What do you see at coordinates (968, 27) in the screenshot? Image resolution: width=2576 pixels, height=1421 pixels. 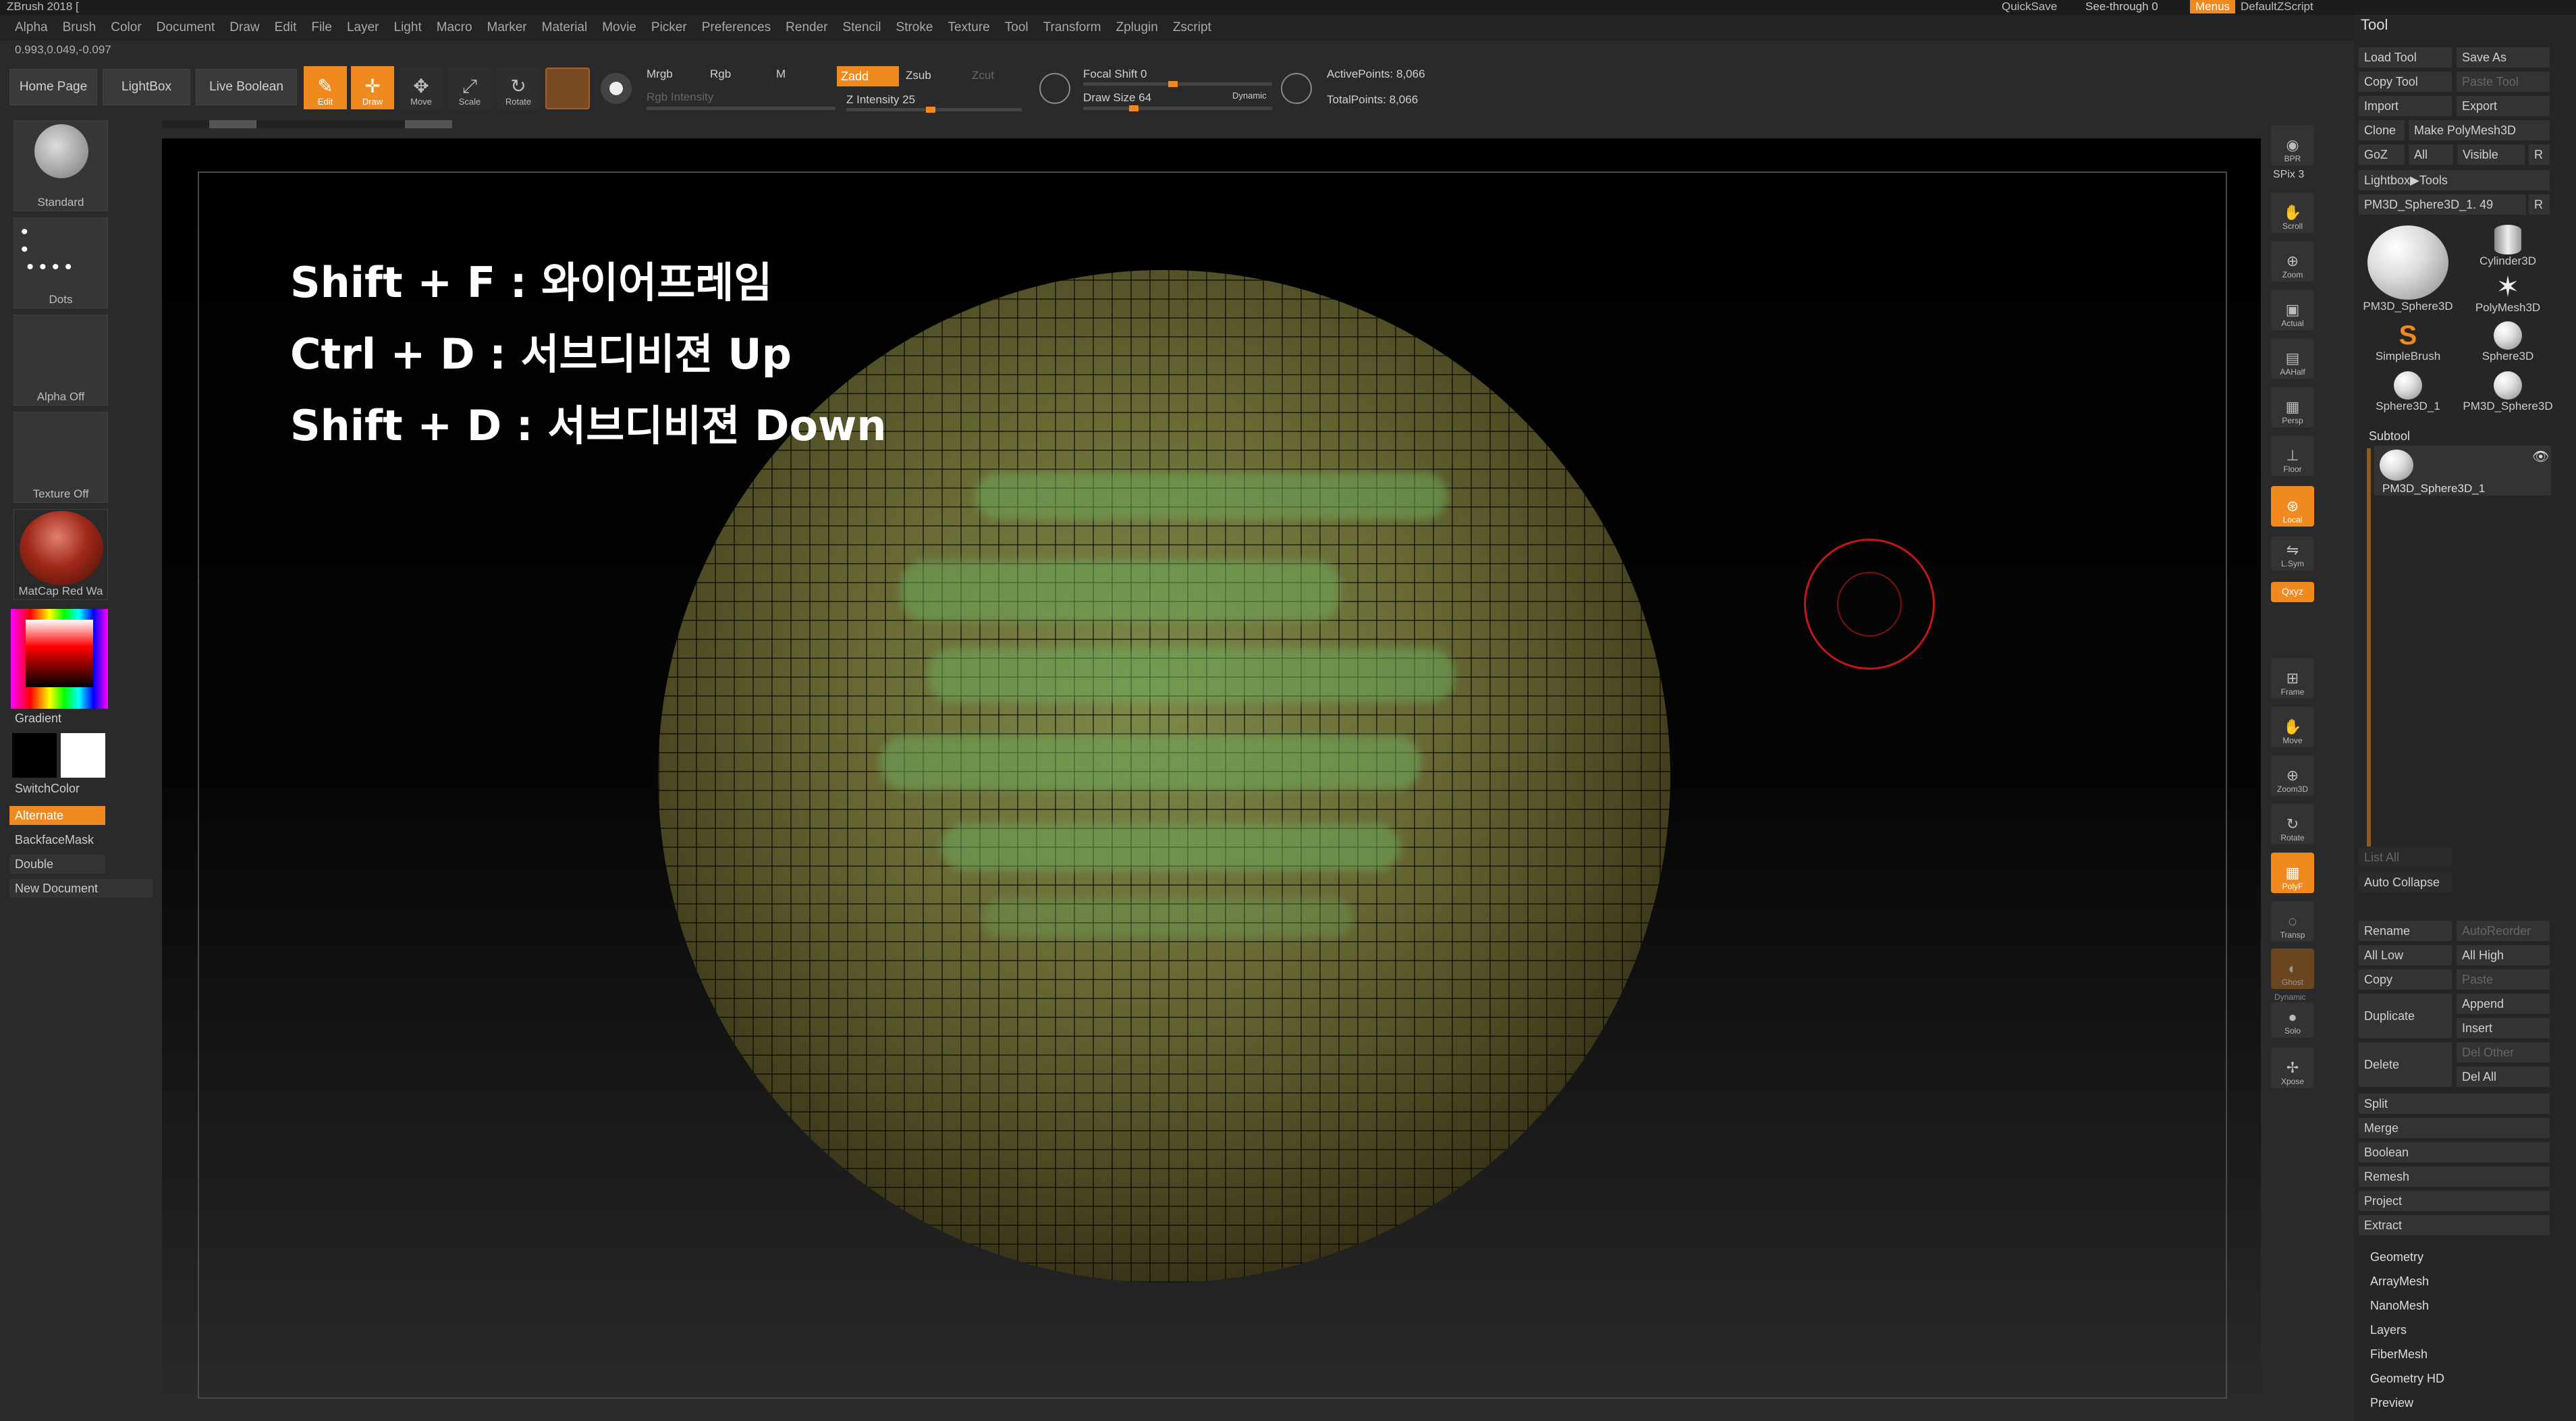 I see `menu-item-texture: Texture` at bounding box center [968, 27].